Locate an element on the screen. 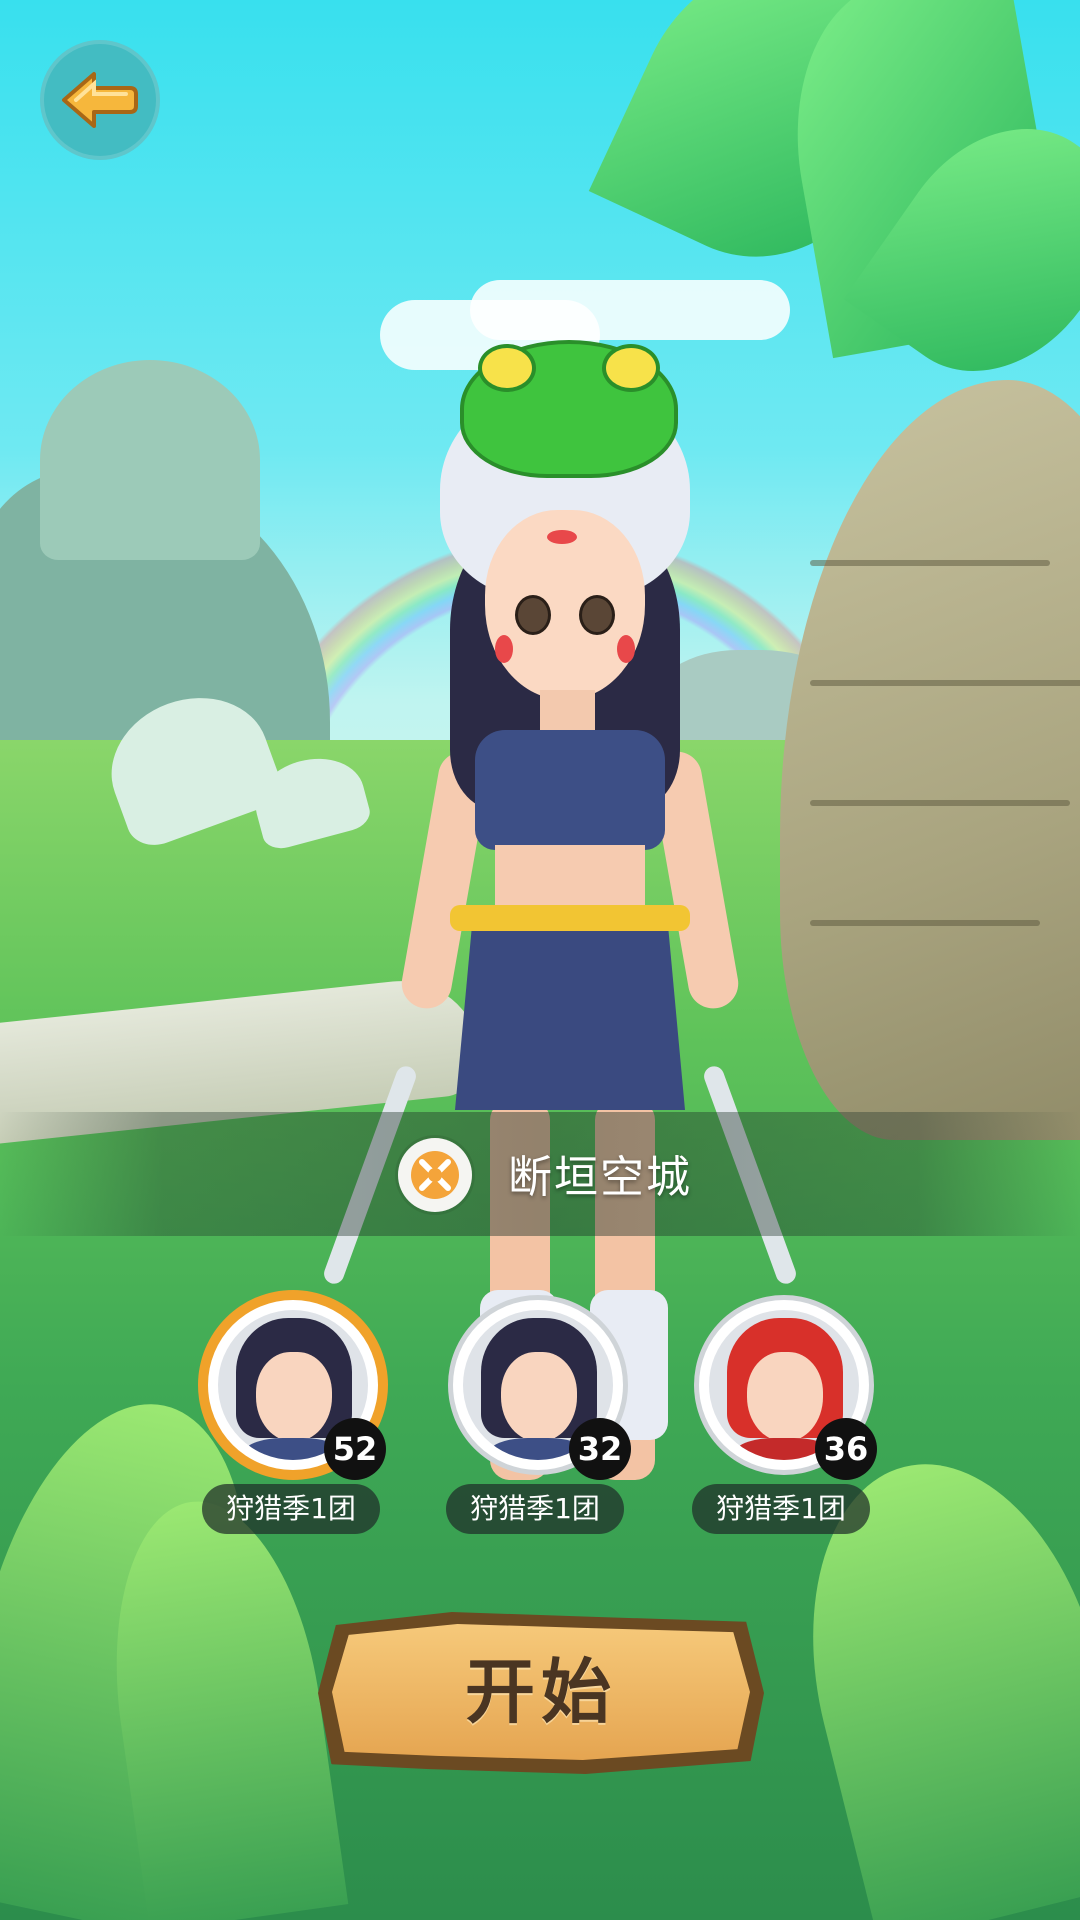 This screenshot has width=1080, height=1920. mountain is located at coordinates (150, 460).